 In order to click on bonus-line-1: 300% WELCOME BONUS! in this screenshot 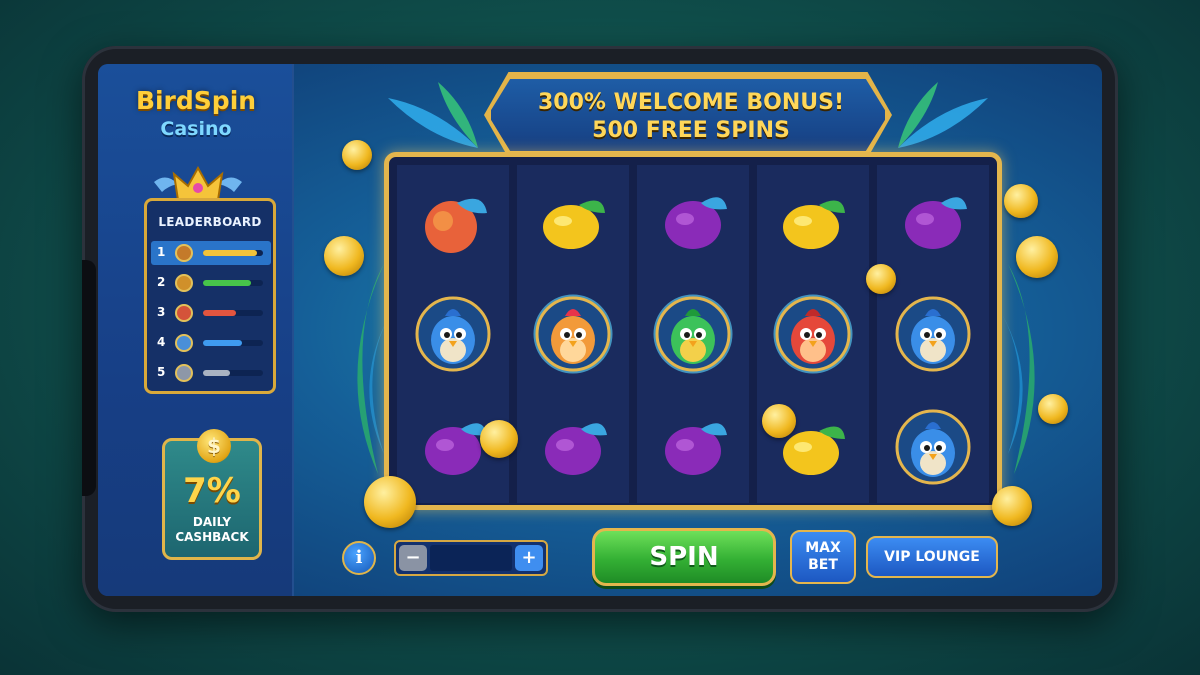, I will do `click(691, 102)`.